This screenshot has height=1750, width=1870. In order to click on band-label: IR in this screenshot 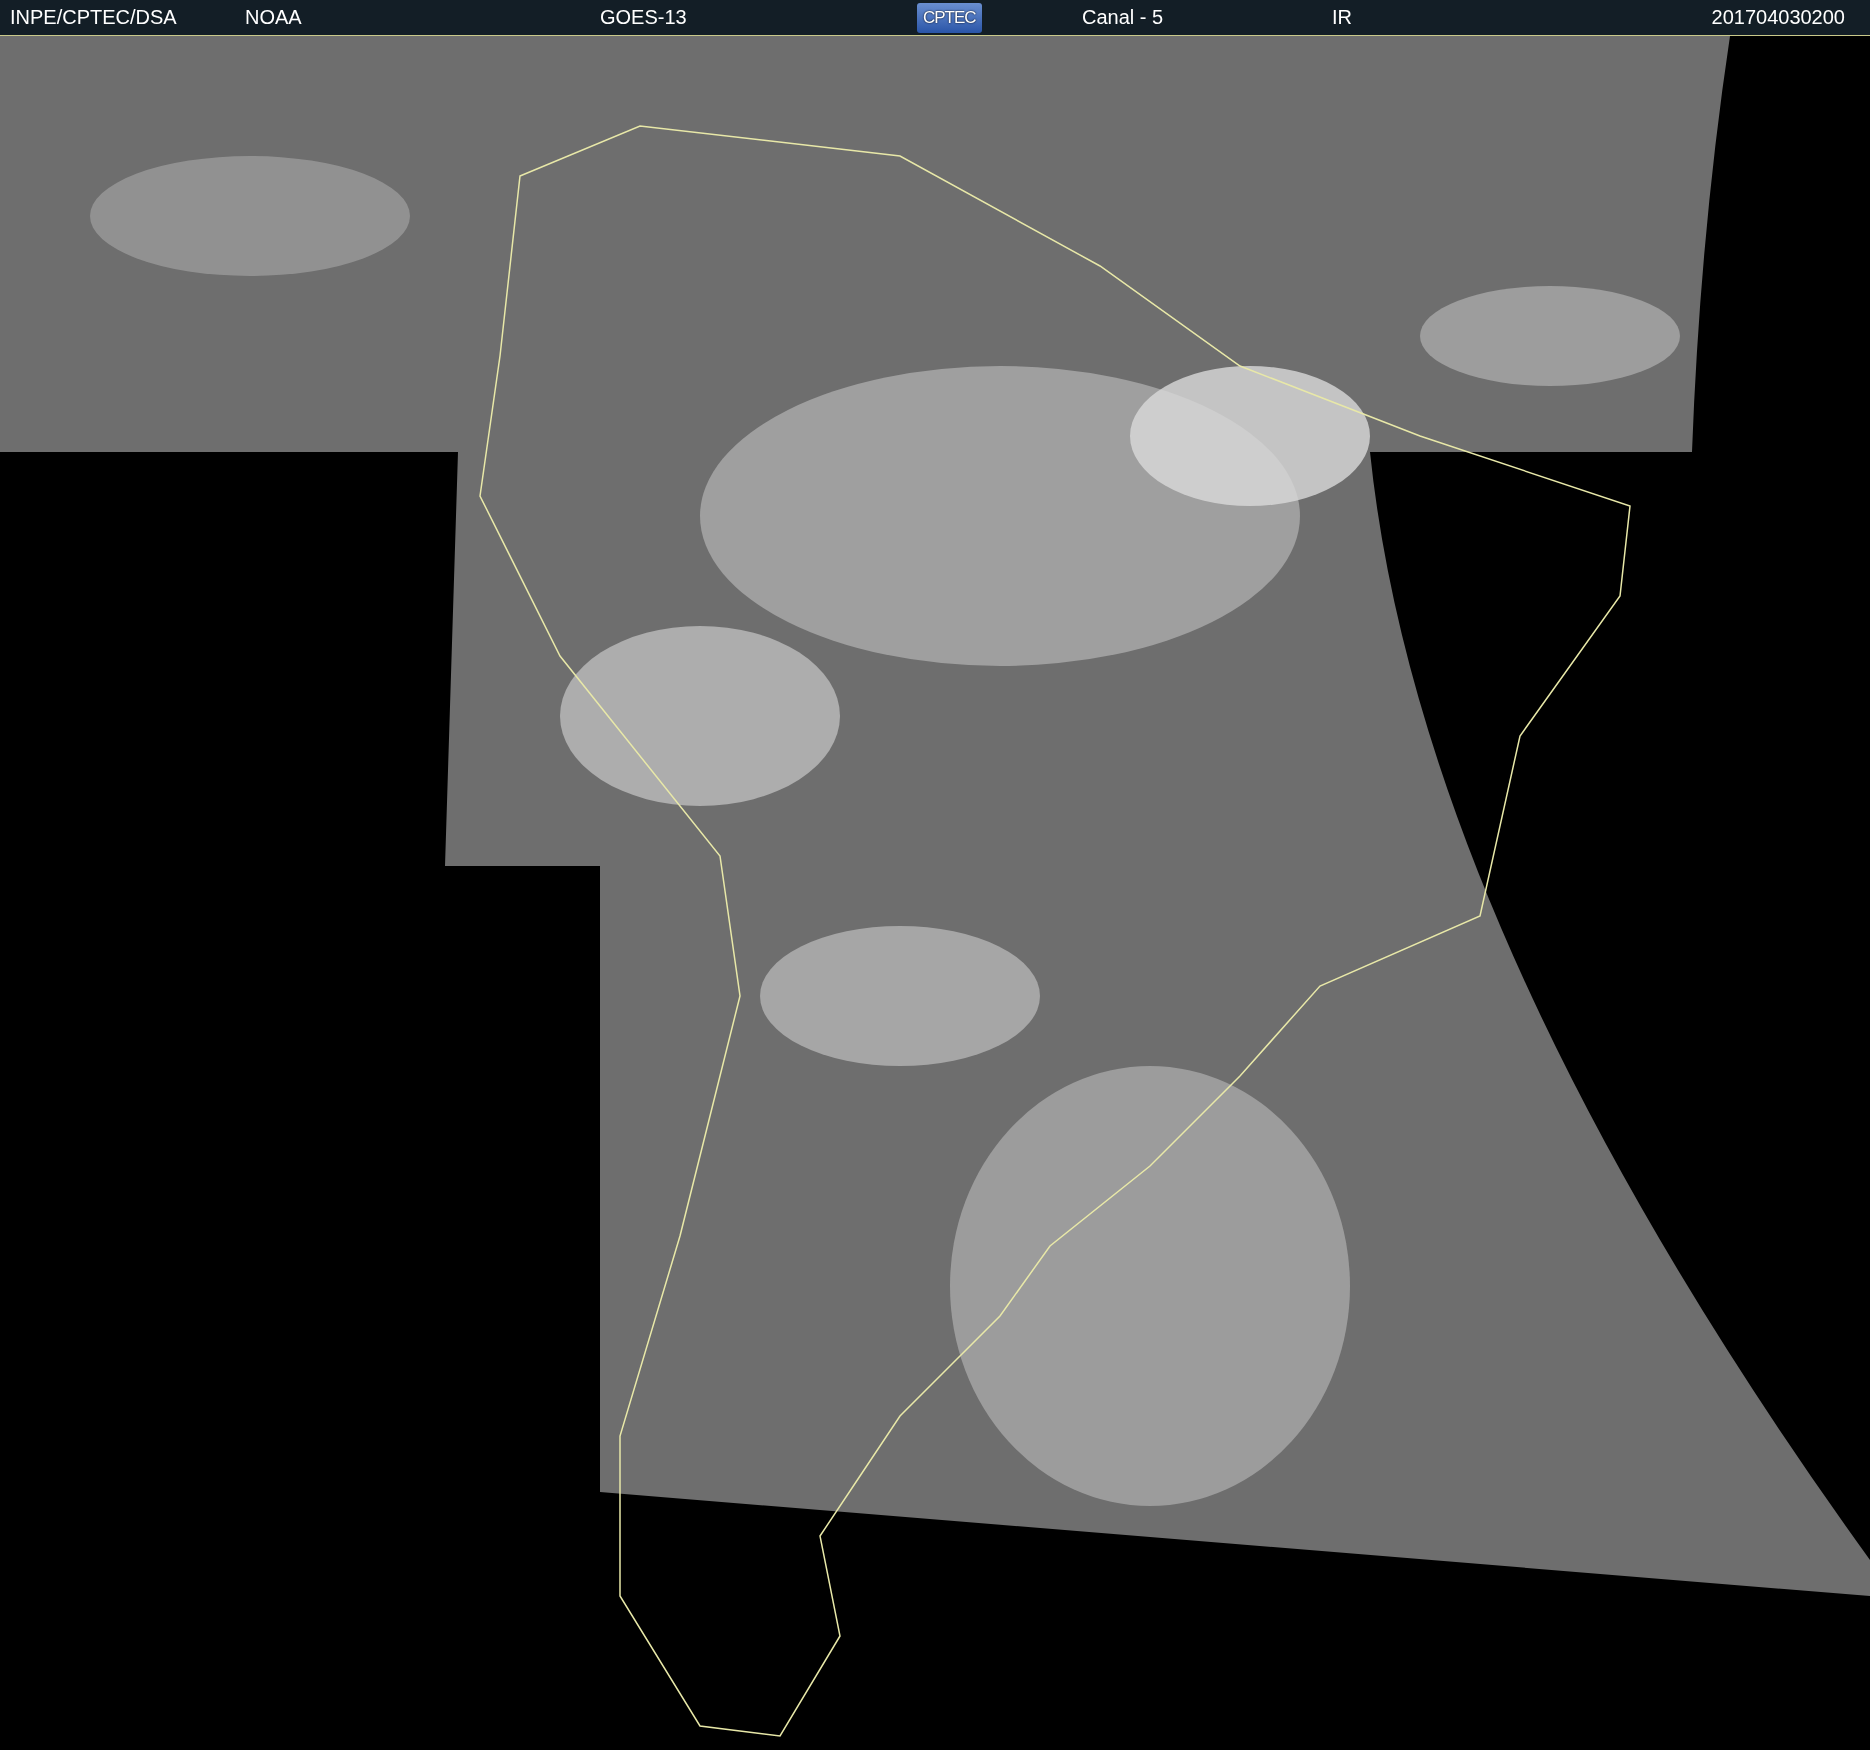, I will do `click(1342, 17)`.